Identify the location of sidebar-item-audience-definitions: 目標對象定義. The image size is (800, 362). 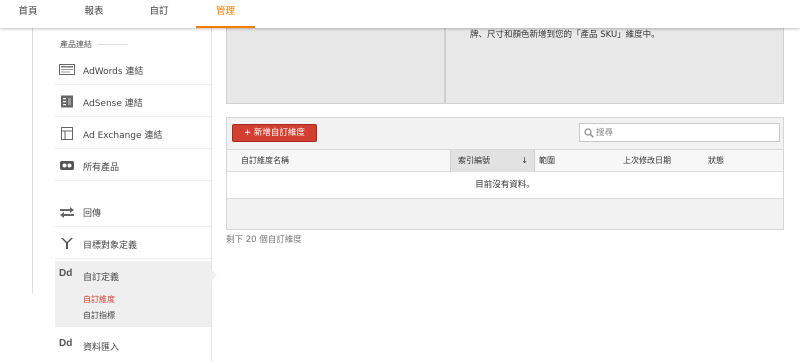
(133, 244).